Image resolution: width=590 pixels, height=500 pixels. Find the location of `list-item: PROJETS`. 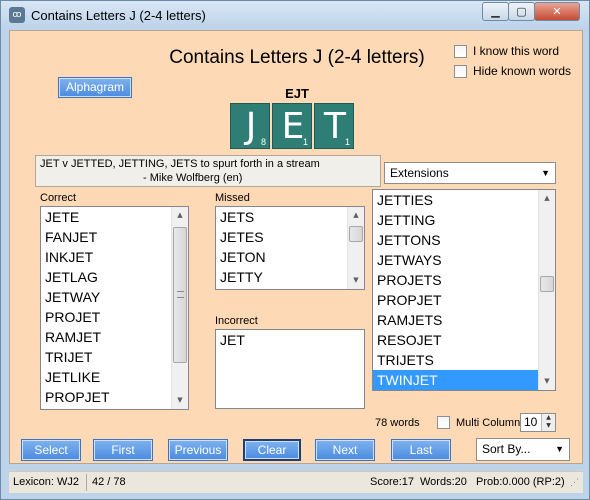

list-item: PROJETS is located at coordinates (464, 280).